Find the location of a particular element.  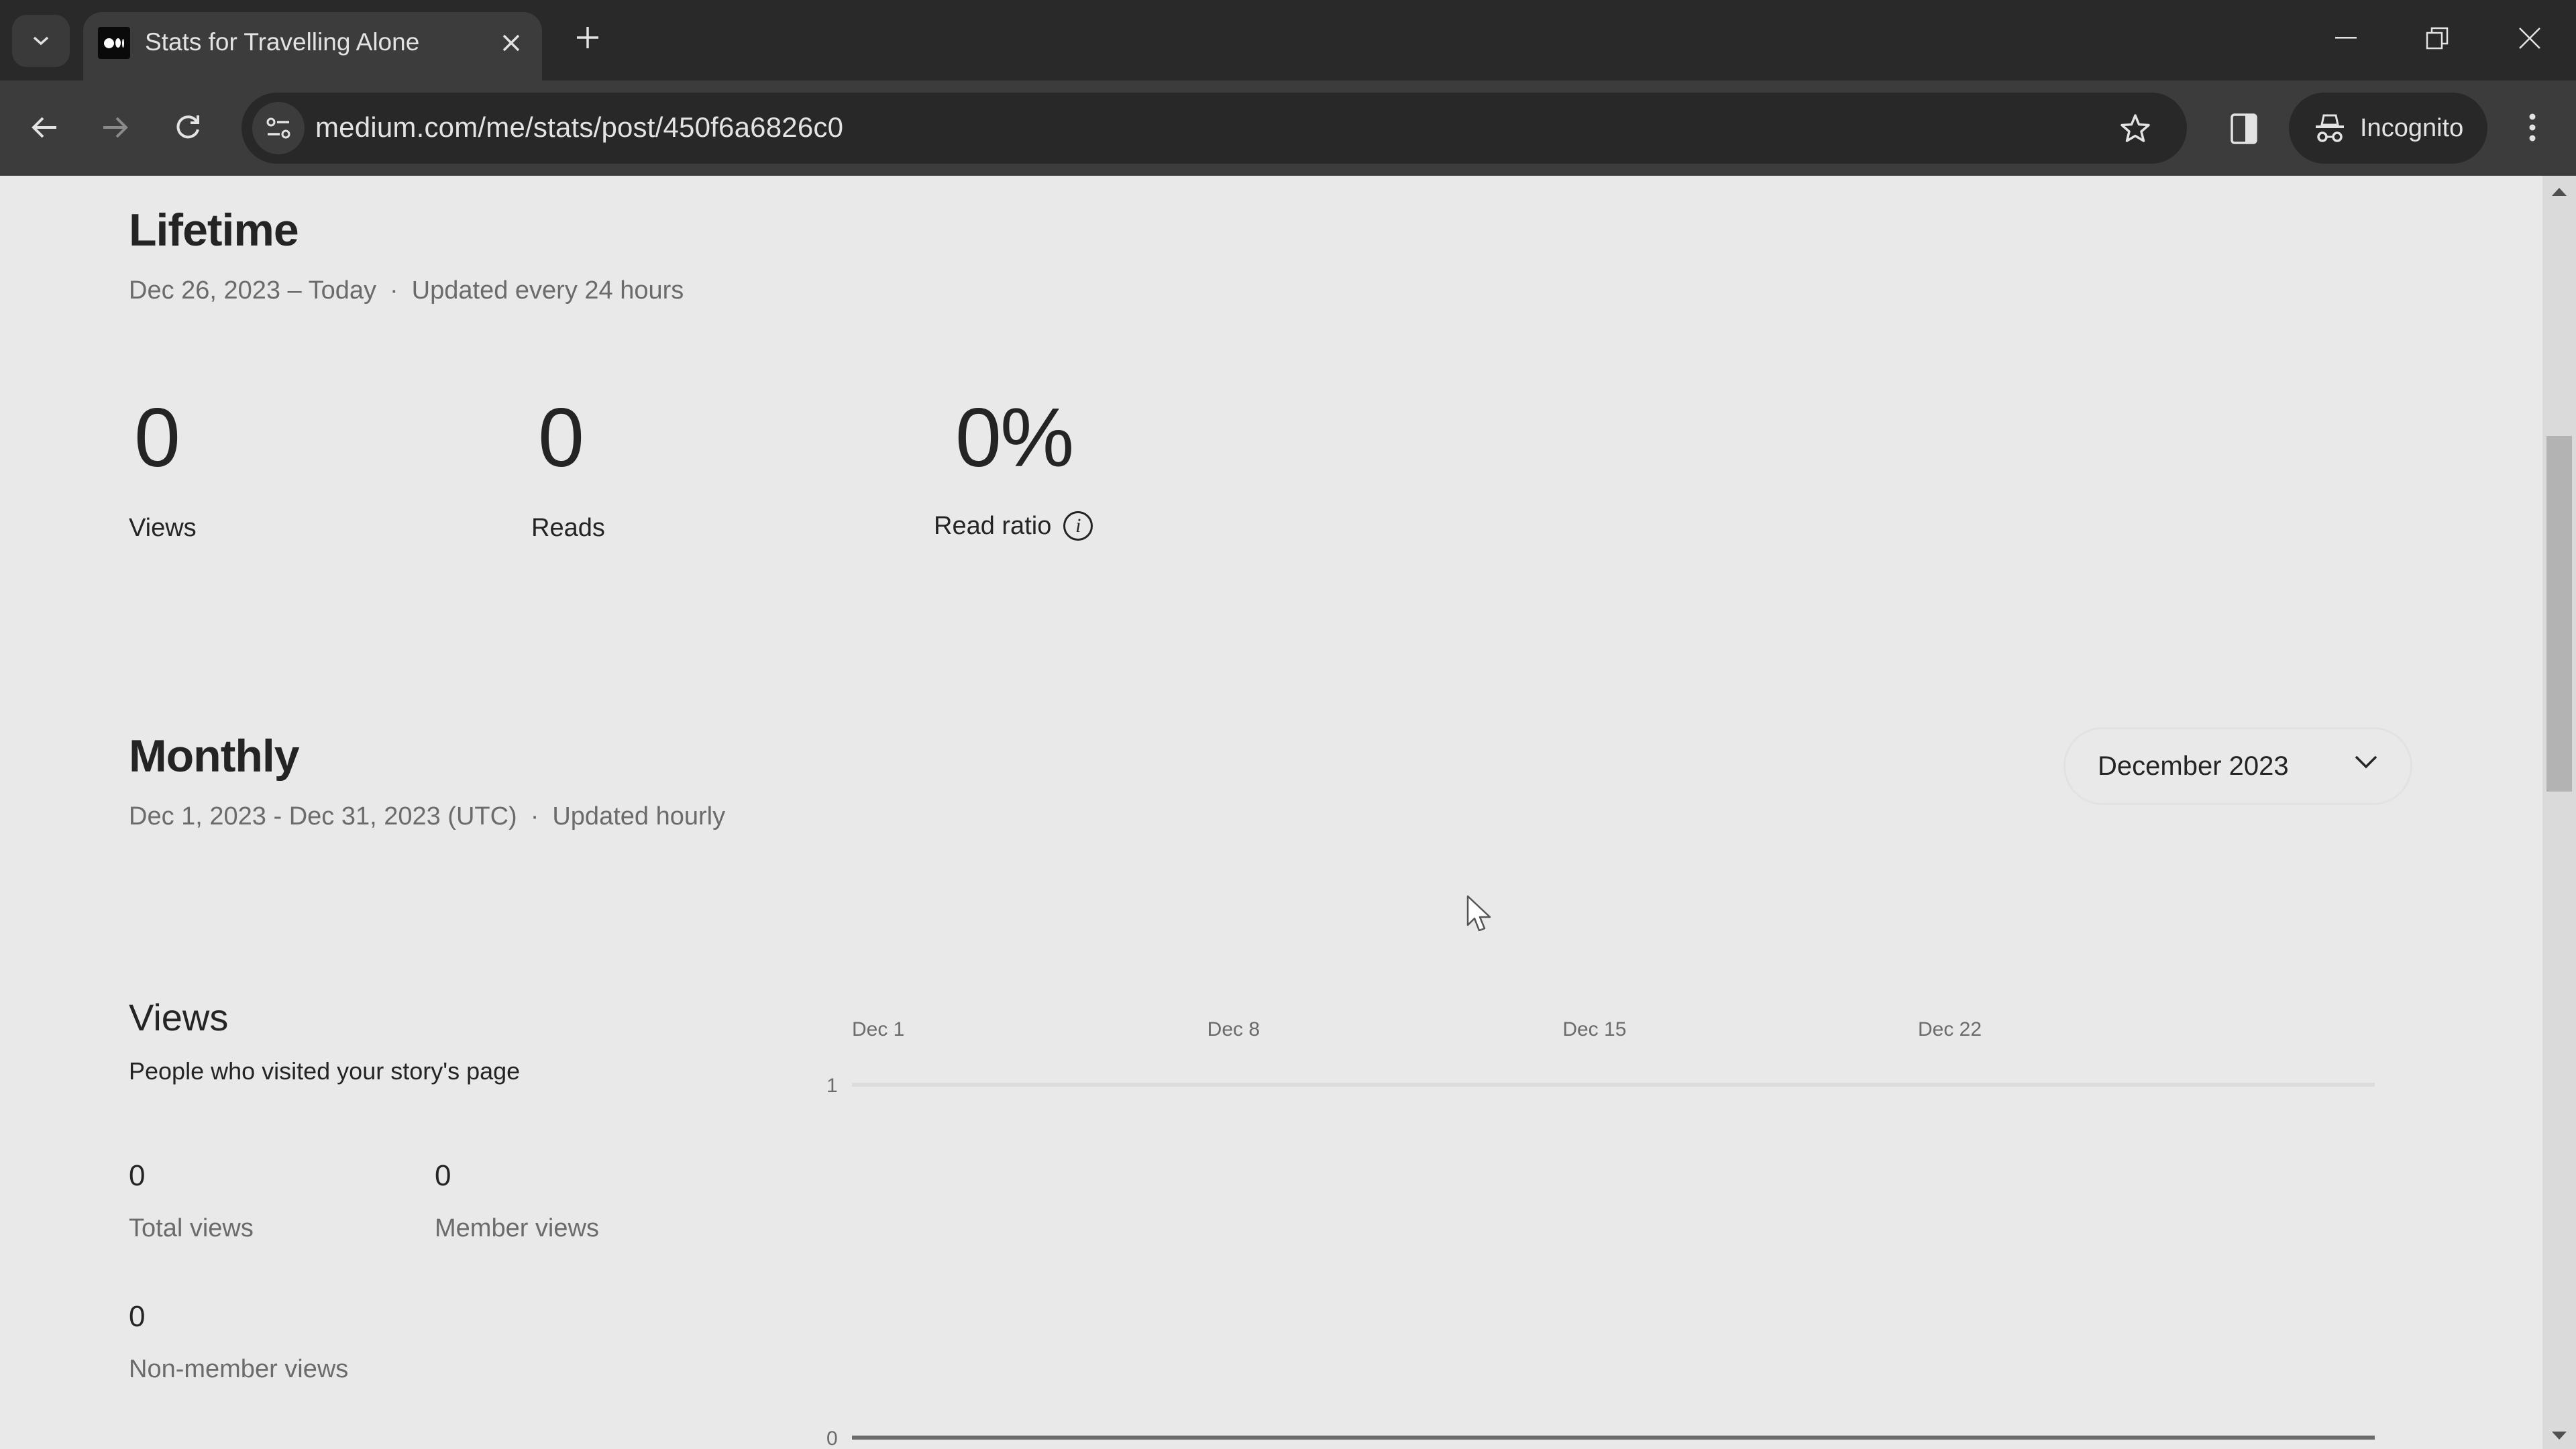

browser-tab-active: Stats for Travelling Alone is located at coordinates (312, 46).